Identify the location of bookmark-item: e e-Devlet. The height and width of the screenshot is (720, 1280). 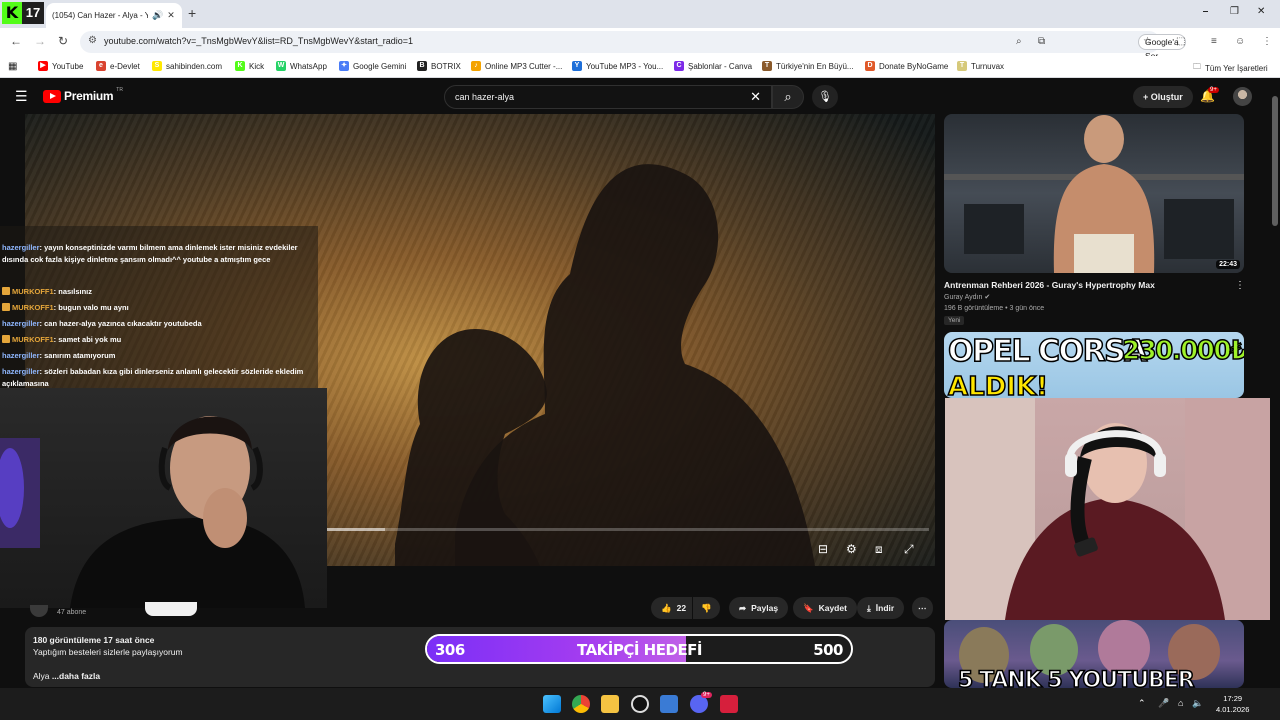
(118, 66).